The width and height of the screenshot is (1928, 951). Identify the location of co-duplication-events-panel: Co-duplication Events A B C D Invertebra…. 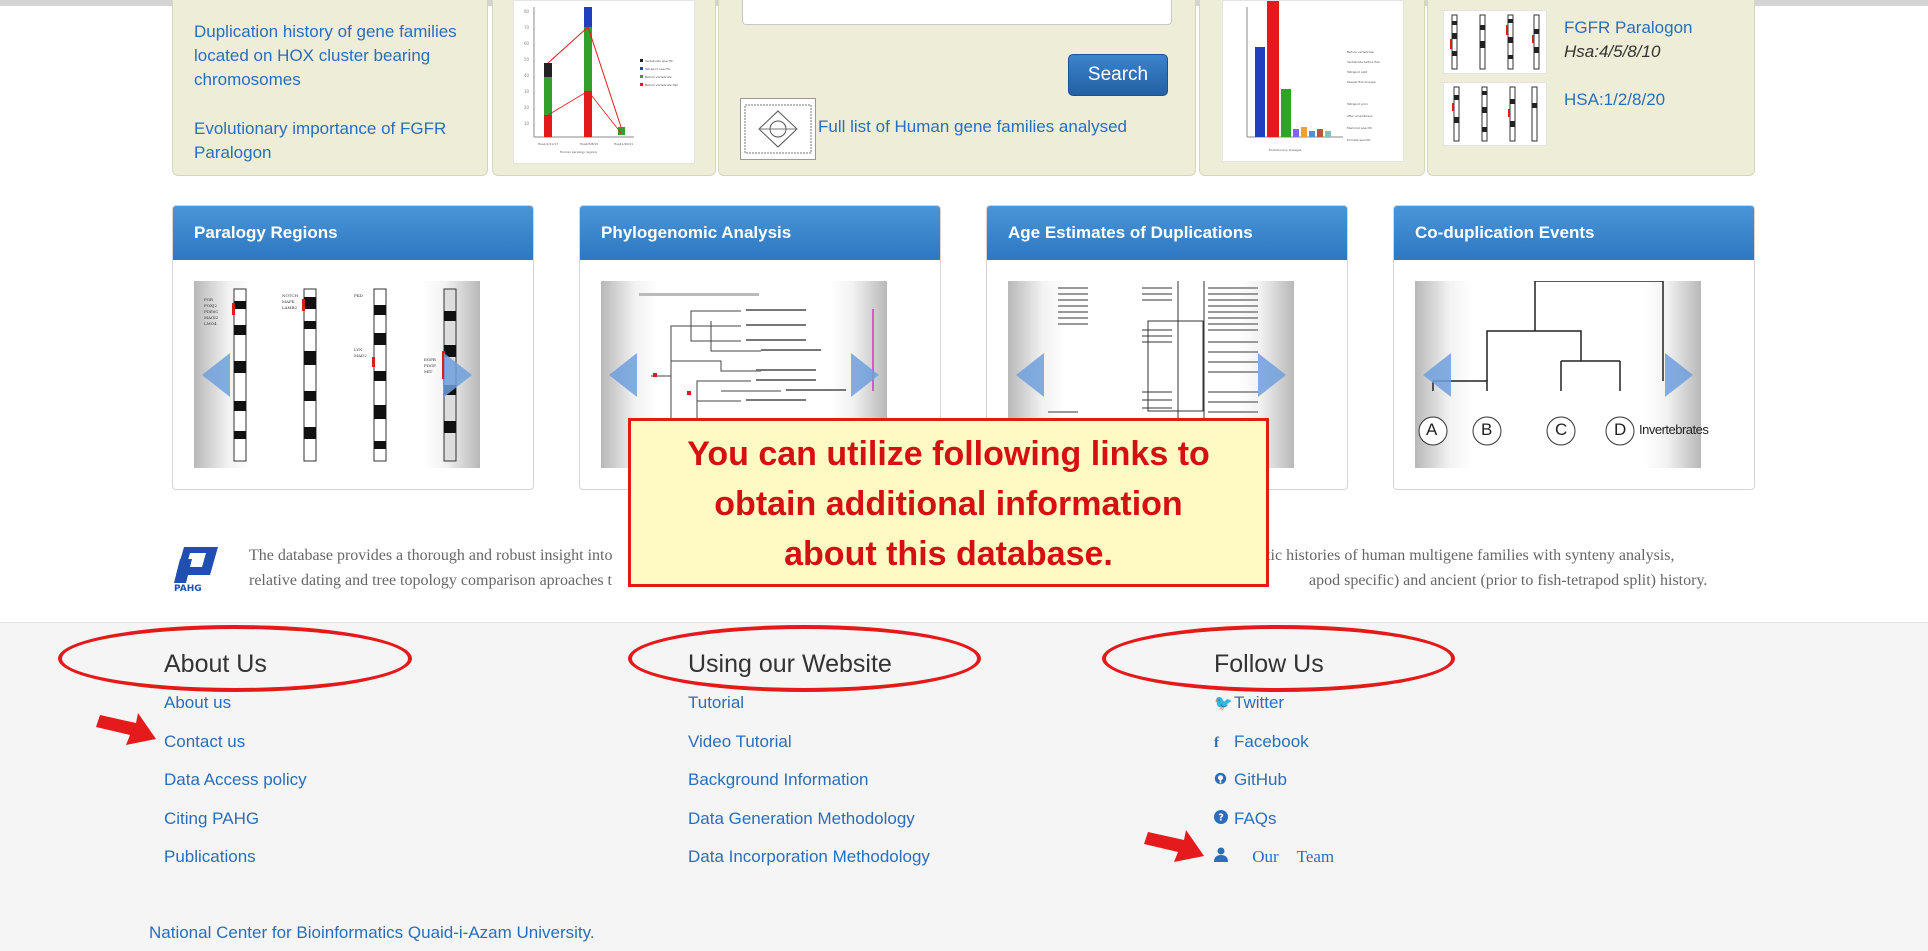
(1574, 347).